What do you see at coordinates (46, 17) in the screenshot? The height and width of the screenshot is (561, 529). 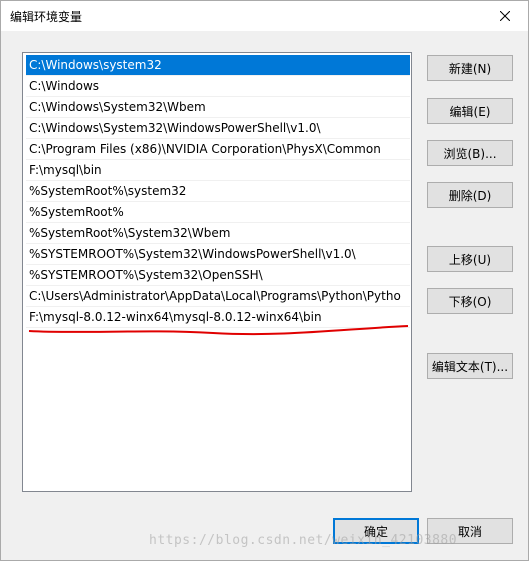 I see `window-title: 编辑环境变量` at bounding box center [46, 17].